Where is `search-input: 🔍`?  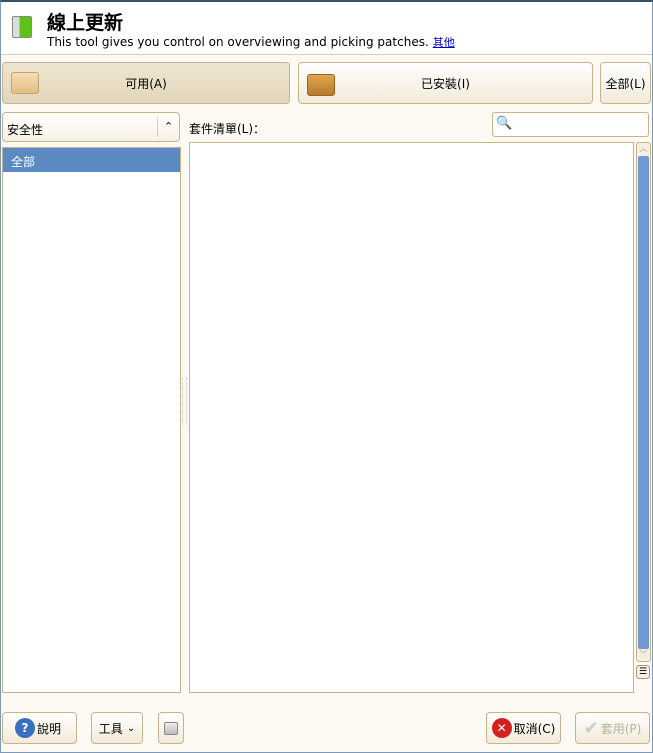 search-input: 🔍 is located at coordinates (570, 124).